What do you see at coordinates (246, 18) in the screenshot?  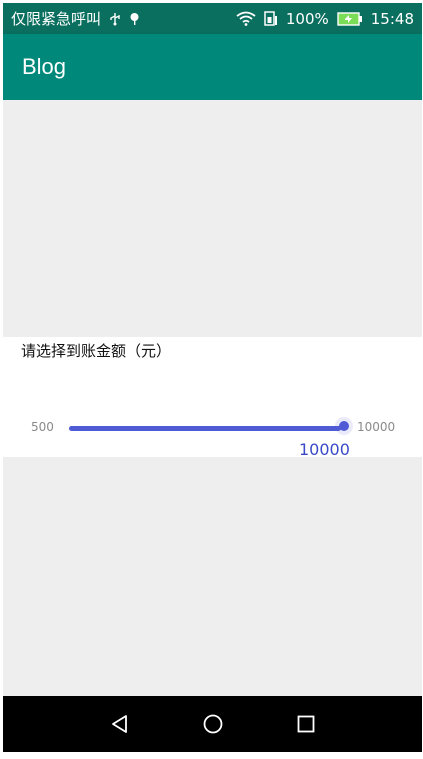 I see `wifi-icon` at bounding box center [246, 18].